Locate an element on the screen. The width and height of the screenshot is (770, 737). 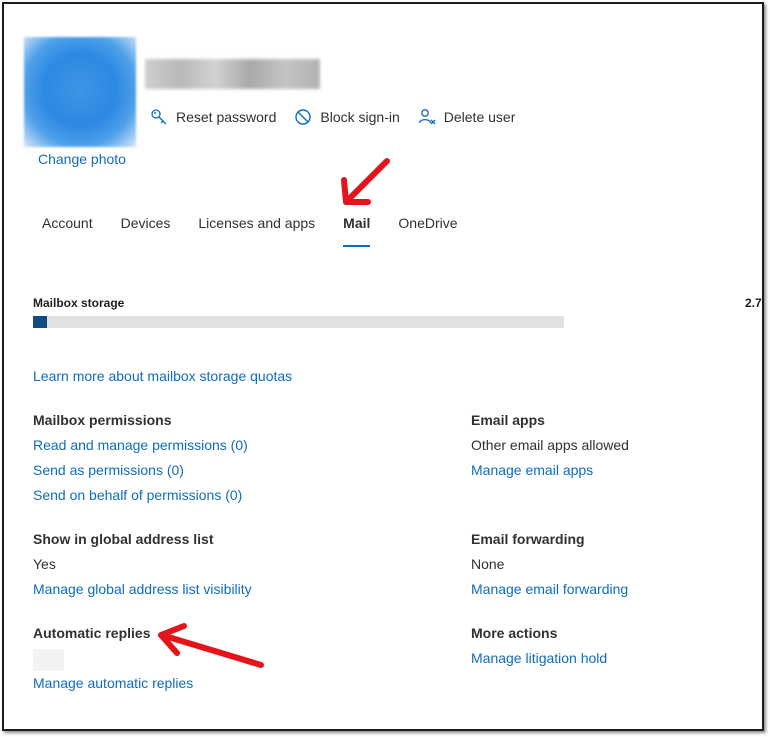
manage-email-apps-link: Manage email apps is located at coordinates (532, 470).